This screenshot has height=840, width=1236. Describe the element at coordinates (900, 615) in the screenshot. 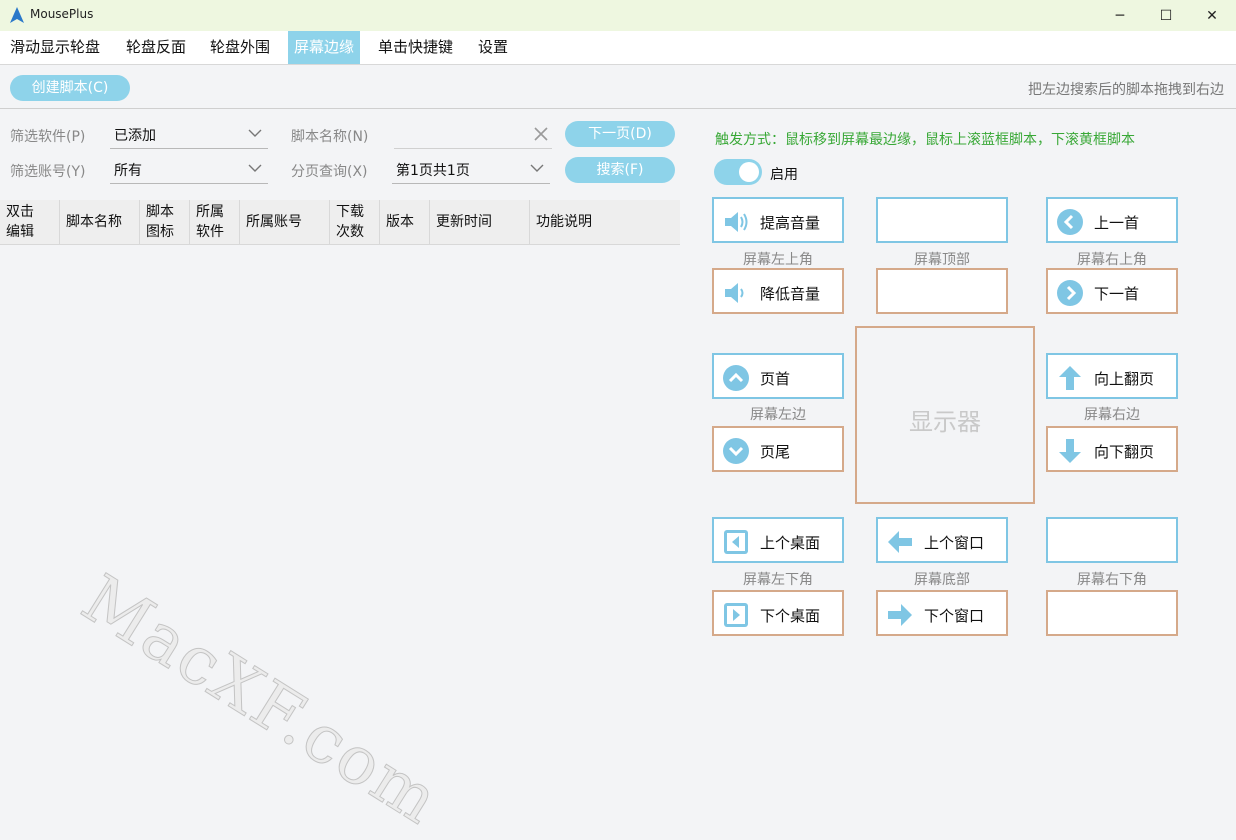

I see `arrow-right-icon` at that location.